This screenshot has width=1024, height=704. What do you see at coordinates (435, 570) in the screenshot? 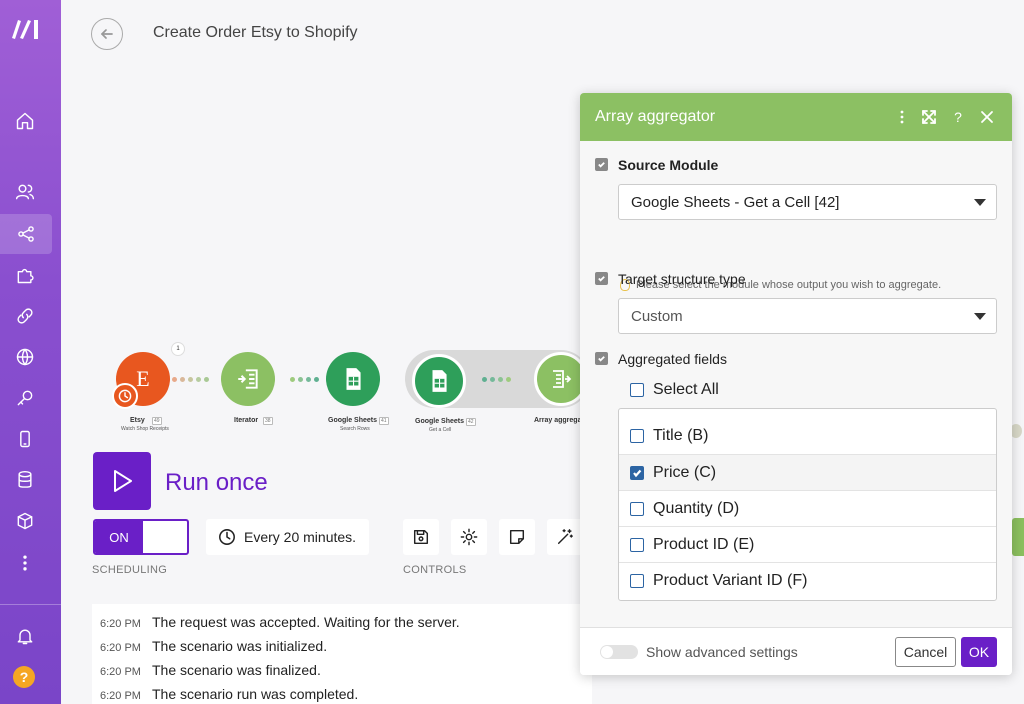
I see `controls-label: CONTROLS` at bounding box center [435, 570].